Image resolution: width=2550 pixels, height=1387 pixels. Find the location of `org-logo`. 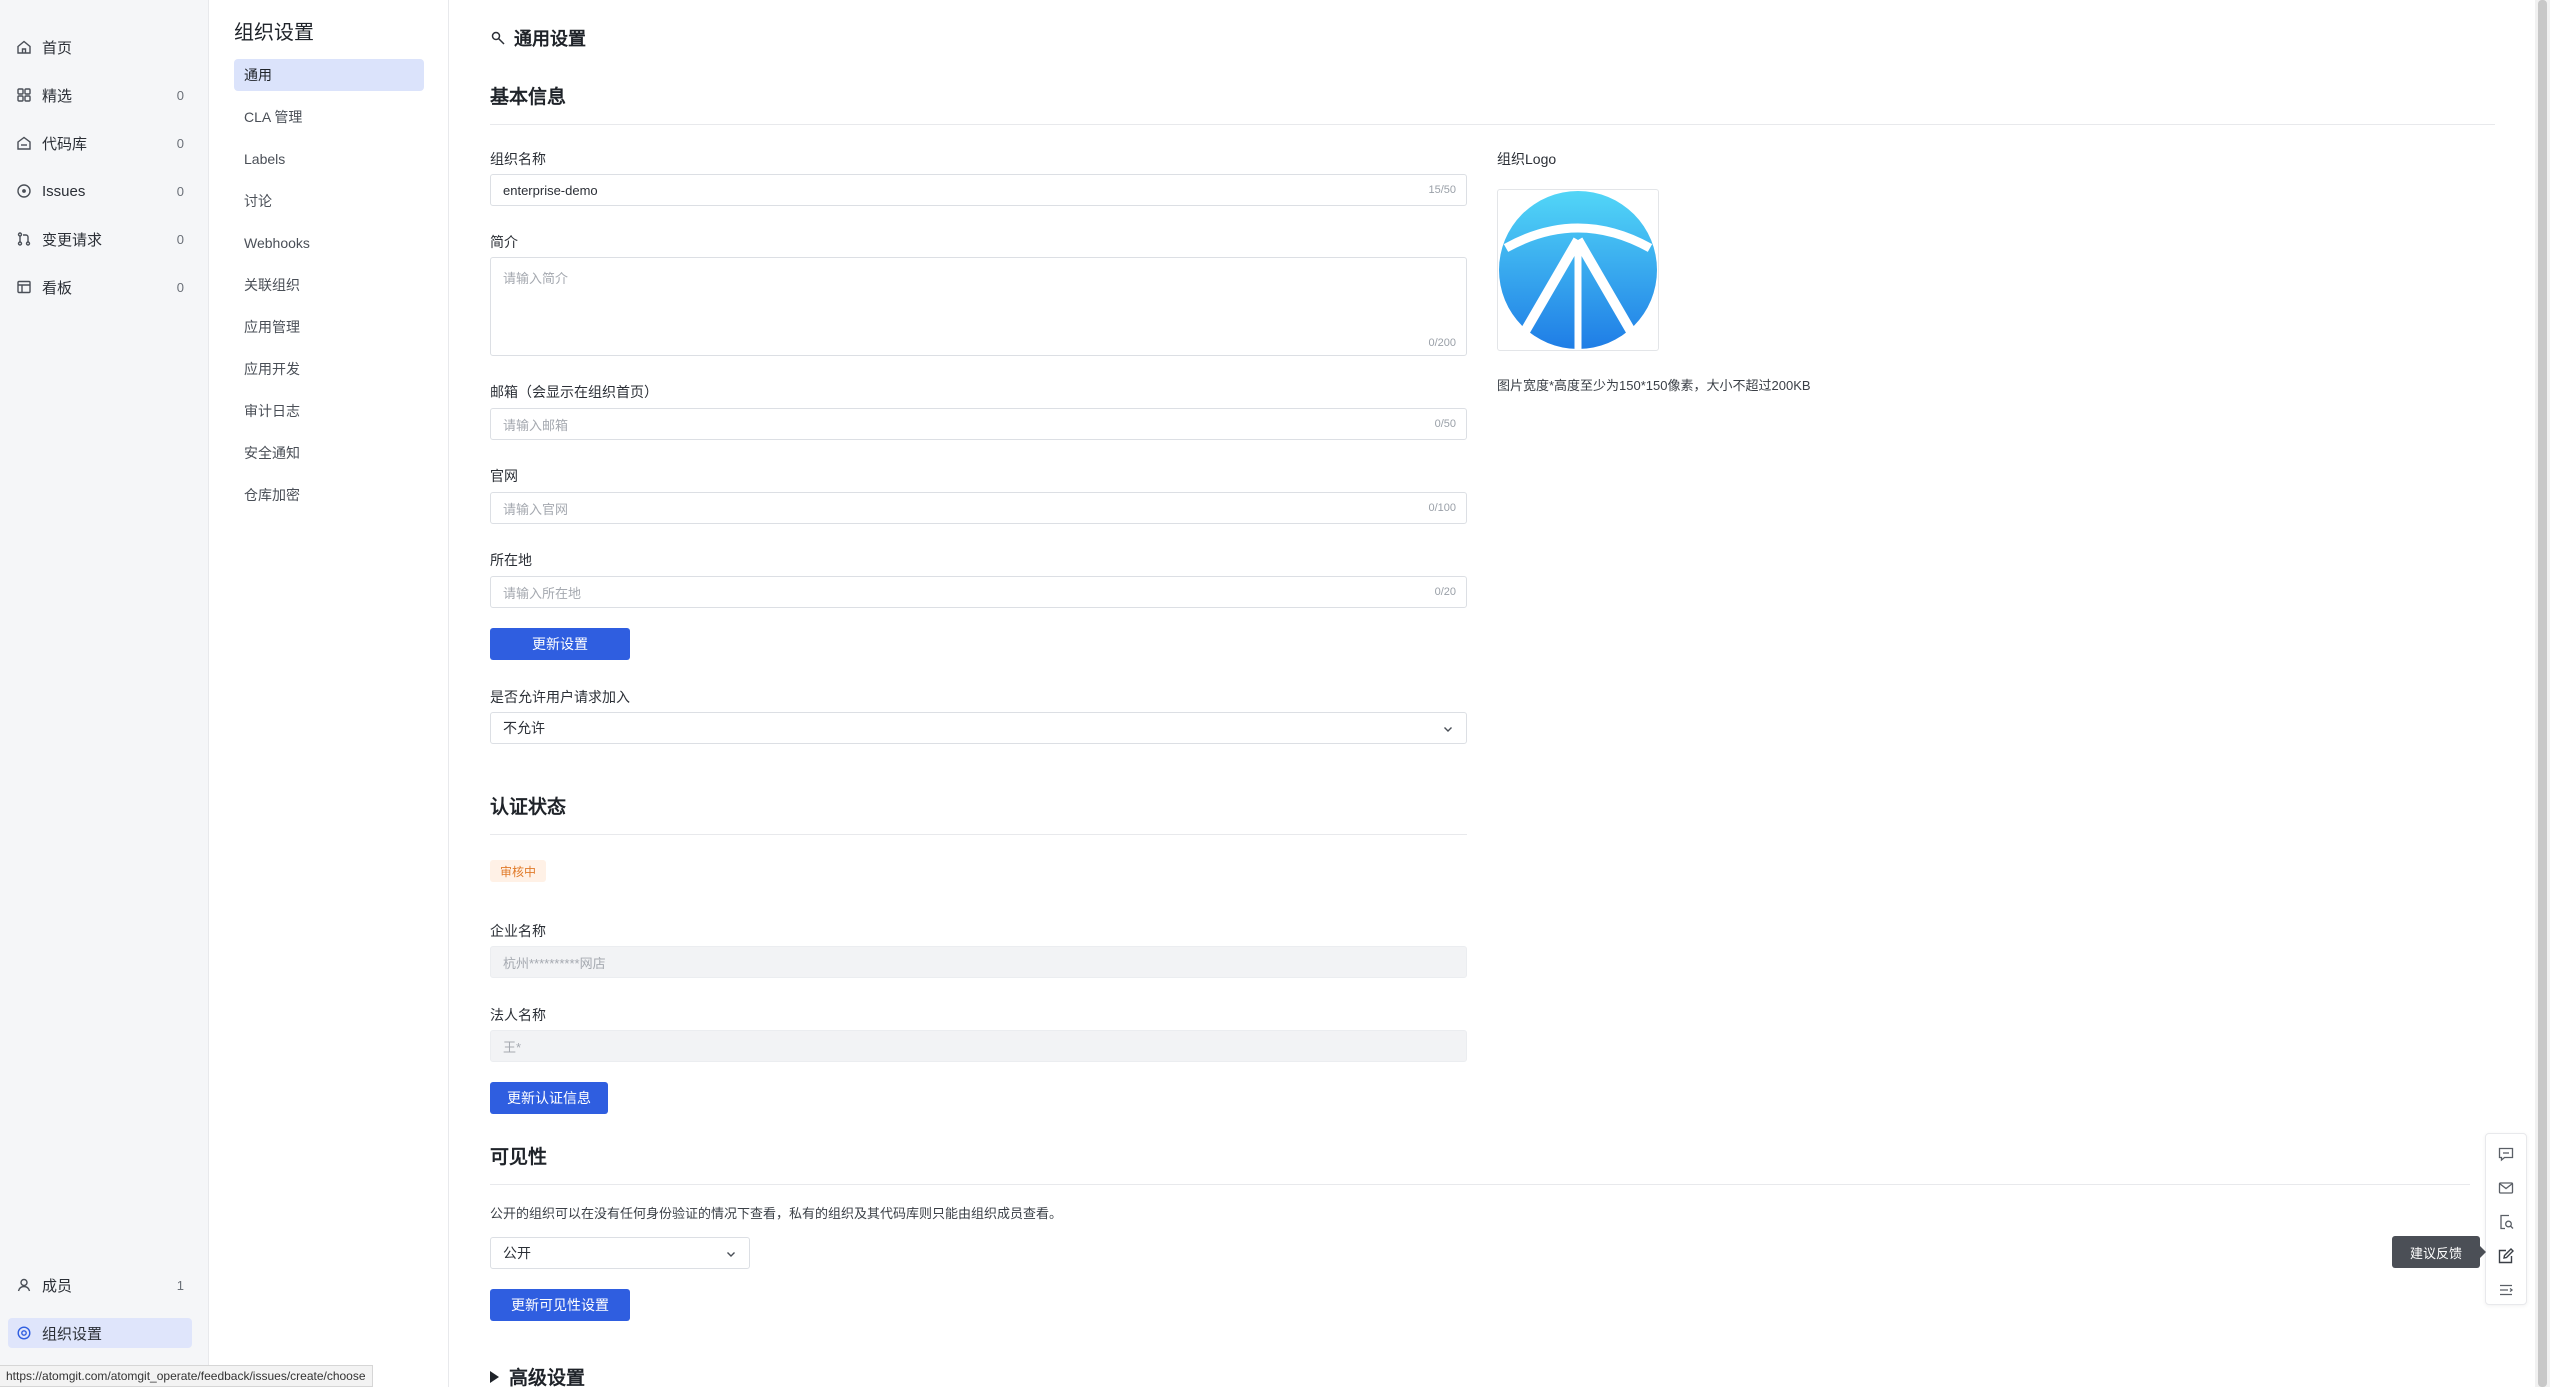

org-logo is located at coordinates (1578, 270).